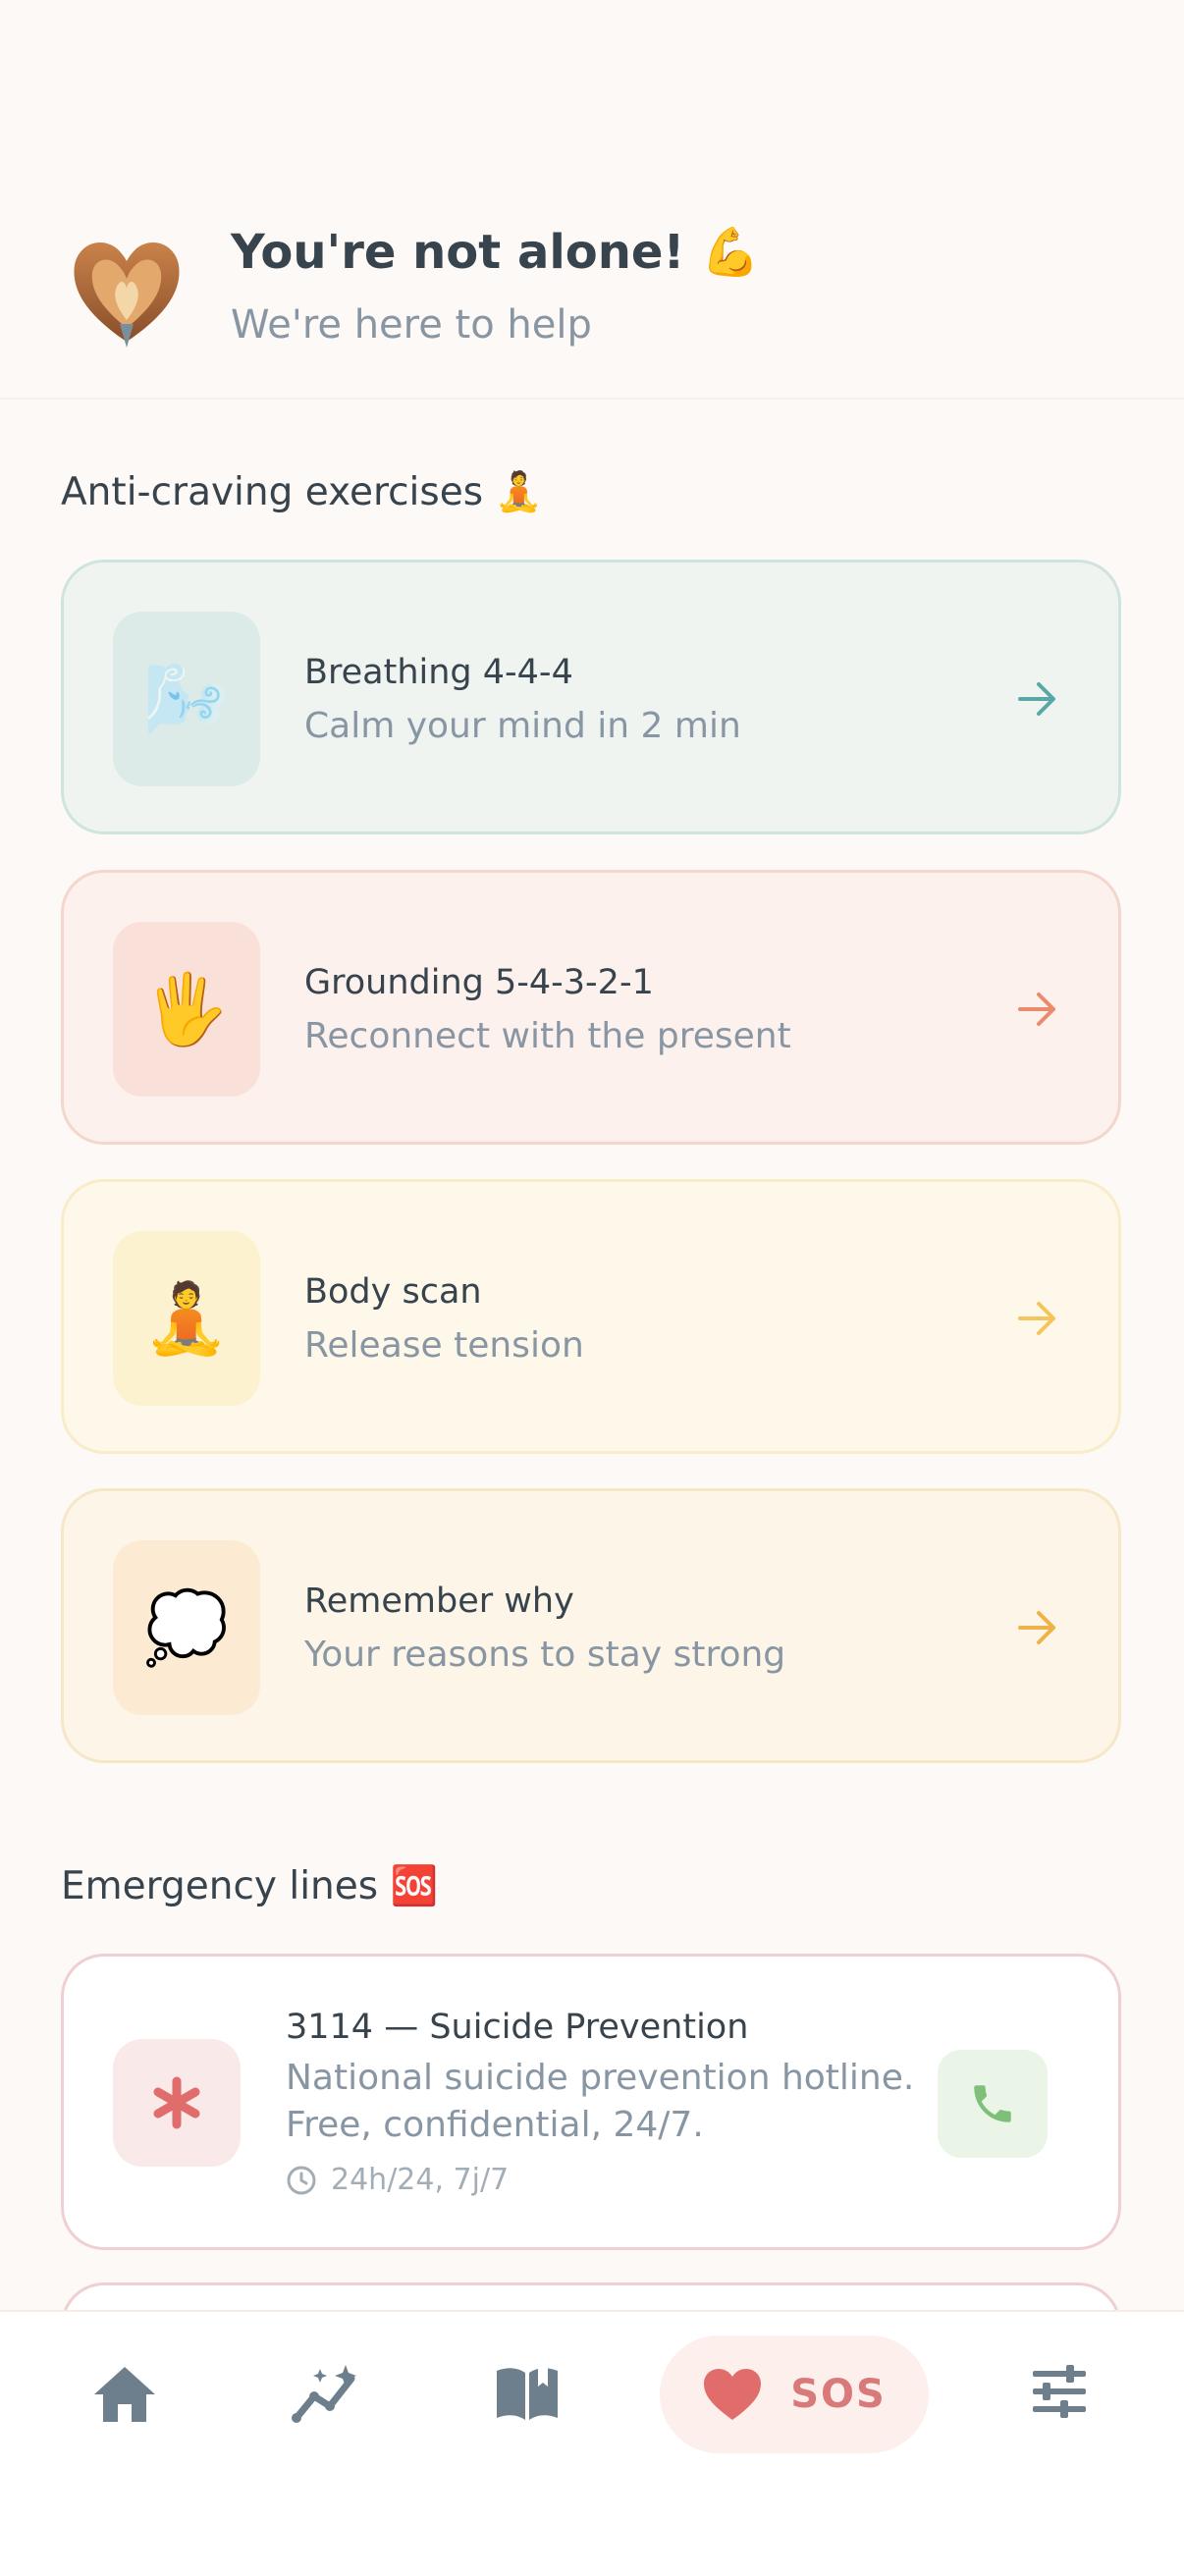  What do you see at coordinates (411, 325) in the screenshot?
I see `page-subtitle: We're here to help` at bounding box center [411, 325].